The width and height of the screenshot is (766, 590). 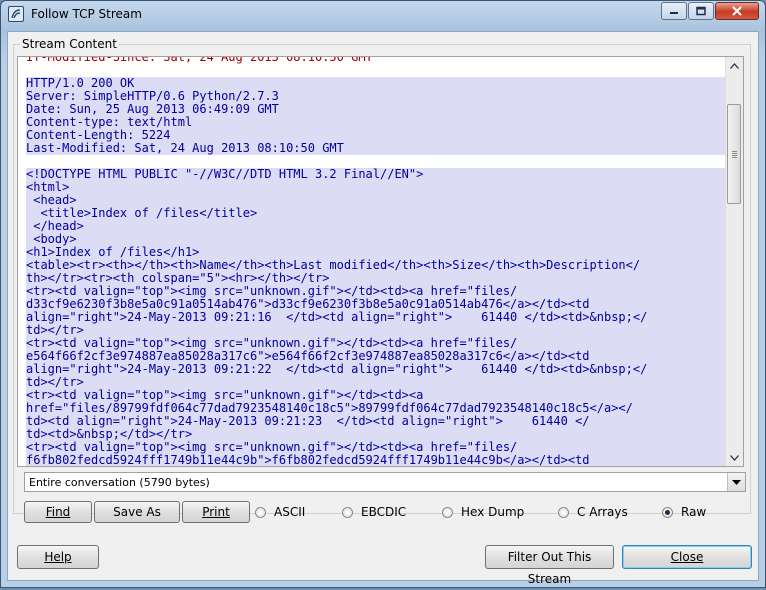 I want to click on radio-raw-label: Raw, so click(x=694, y=512).